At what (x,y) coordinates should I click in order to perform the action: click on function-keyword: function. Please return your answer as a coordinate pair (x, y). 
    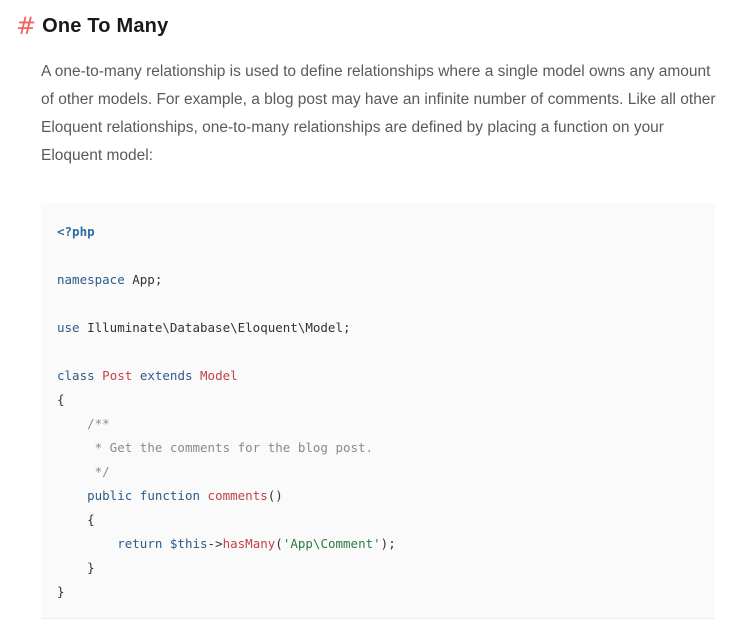
    Looking at the image, I should click on (170, 495).